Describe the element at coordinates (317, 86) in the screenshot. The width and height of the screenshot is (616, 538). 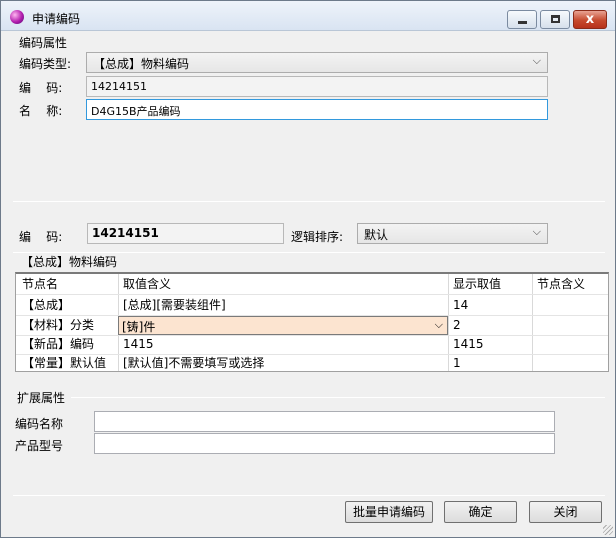
I see `code-field: 14214151` at that location.